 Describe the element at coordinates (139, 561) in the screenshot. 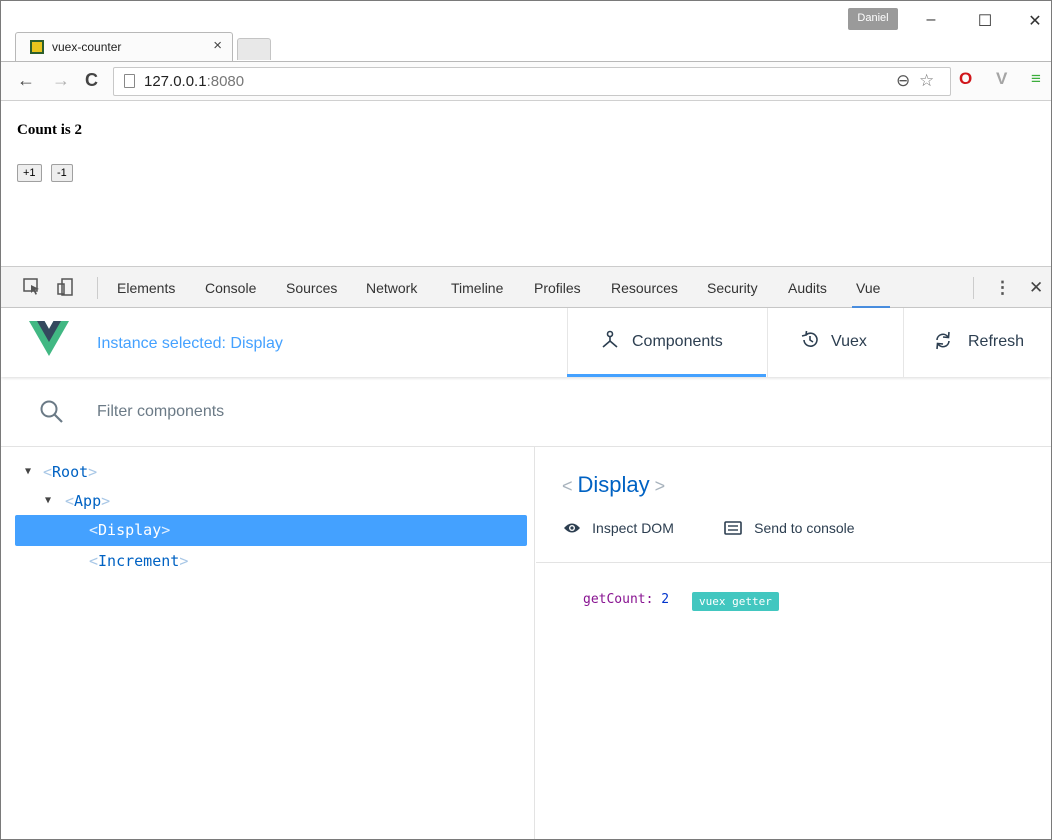

I see `tree-node-label: Increment` at that location.